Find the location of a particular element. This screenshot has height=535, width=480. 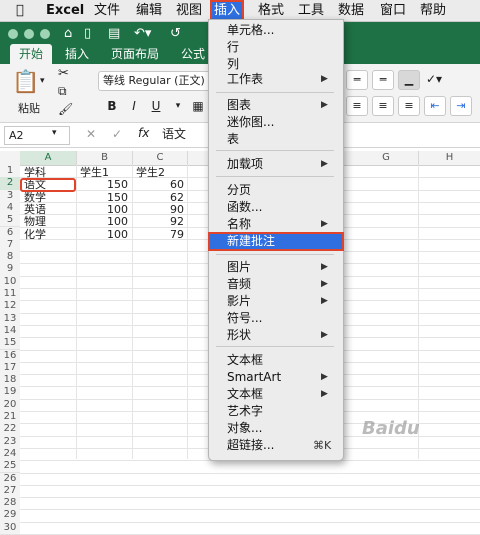

save-icon: ▤ is located at coordinates (114, 33).